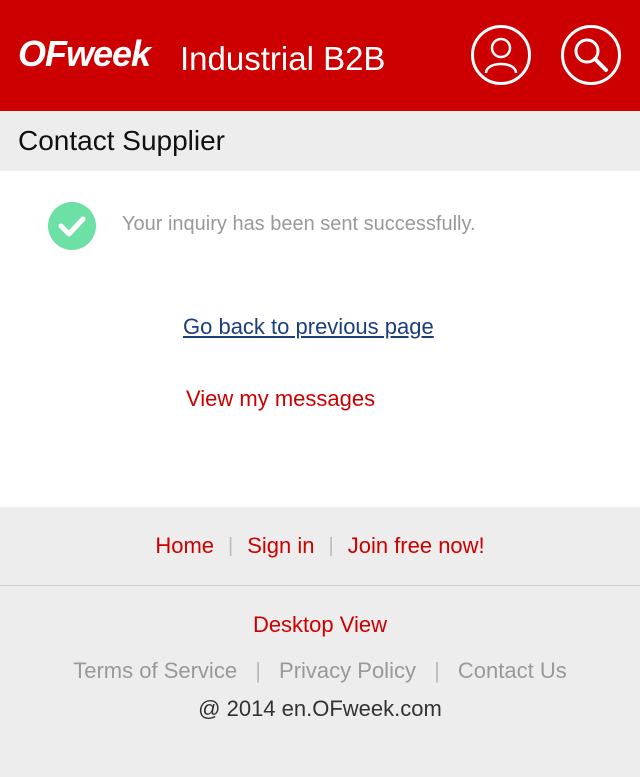 This screenshot has width=640, height=777. I want to click on back-link: Go back to previous page, so click(308, 327).